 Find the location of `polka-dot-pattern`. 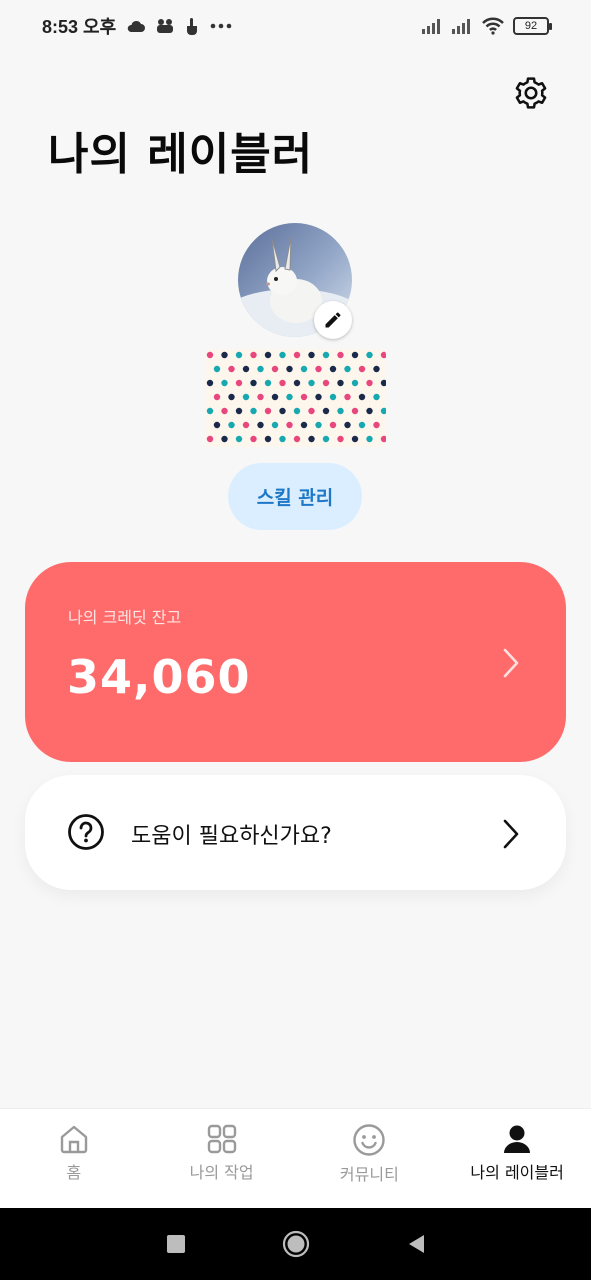

polka-dot-pattern is located at coordinates (296, 398).